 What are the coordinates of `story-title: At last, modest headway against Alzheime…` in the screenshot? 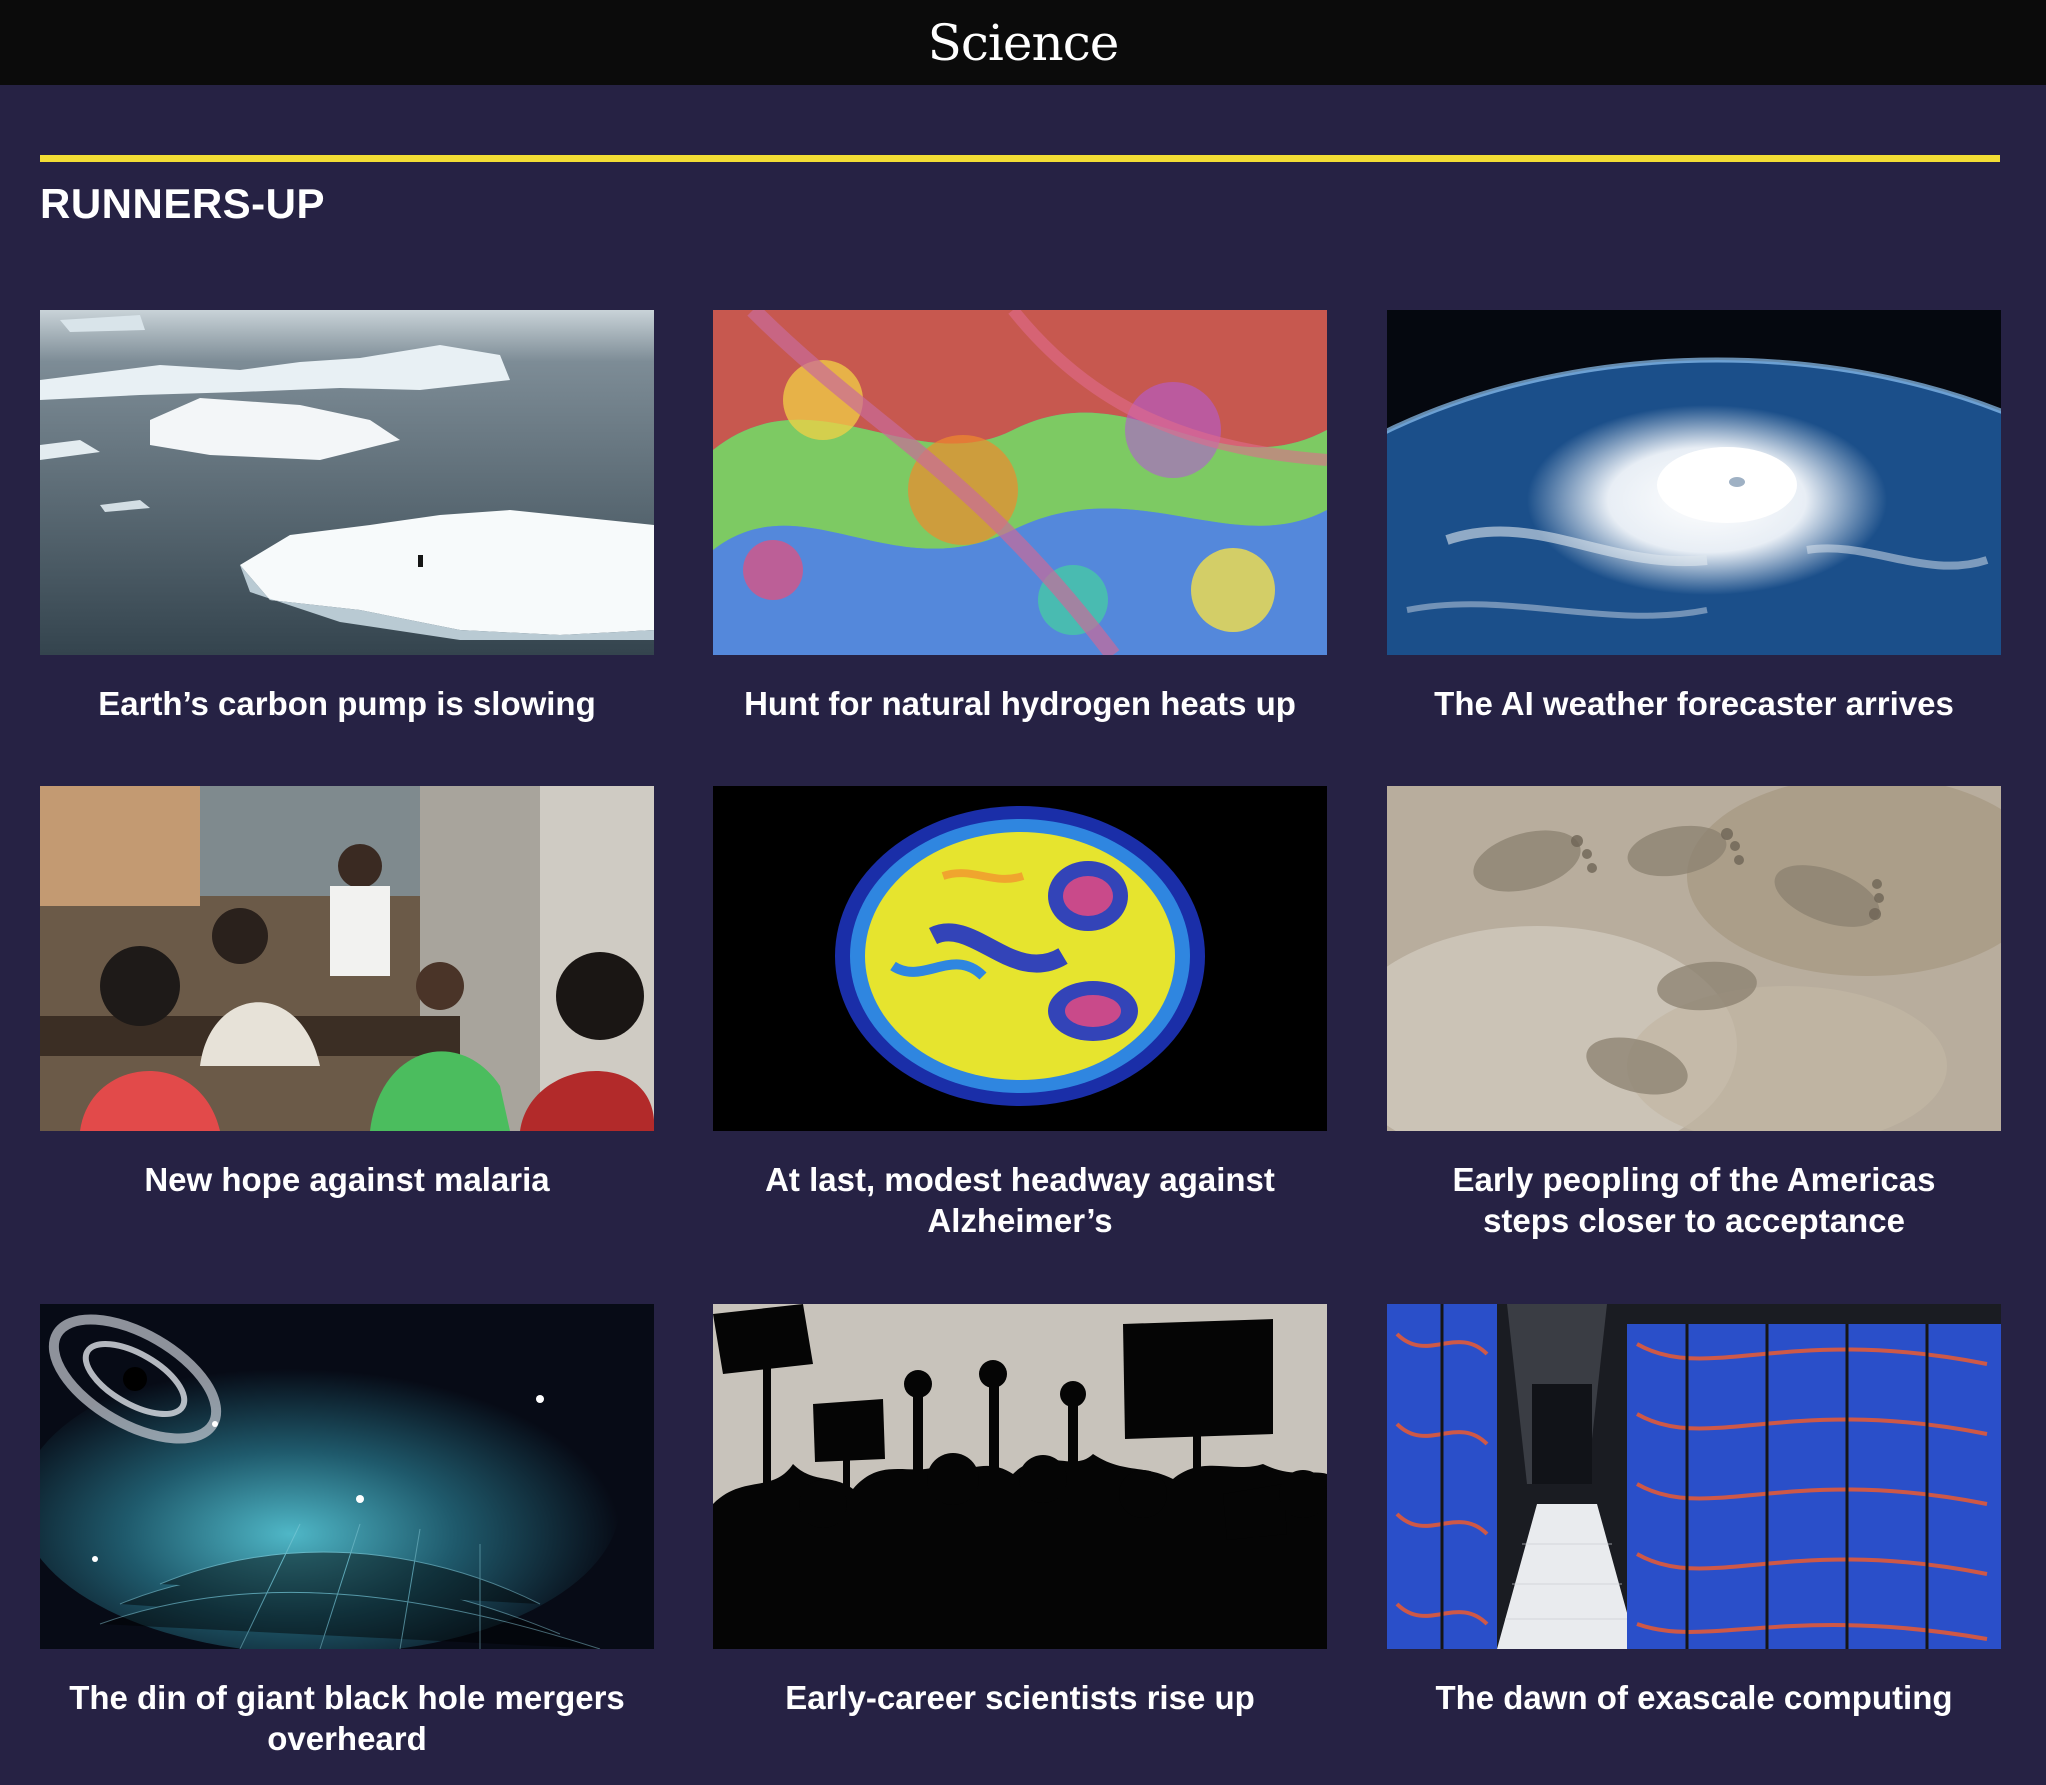 It's located at (1020, 1200).